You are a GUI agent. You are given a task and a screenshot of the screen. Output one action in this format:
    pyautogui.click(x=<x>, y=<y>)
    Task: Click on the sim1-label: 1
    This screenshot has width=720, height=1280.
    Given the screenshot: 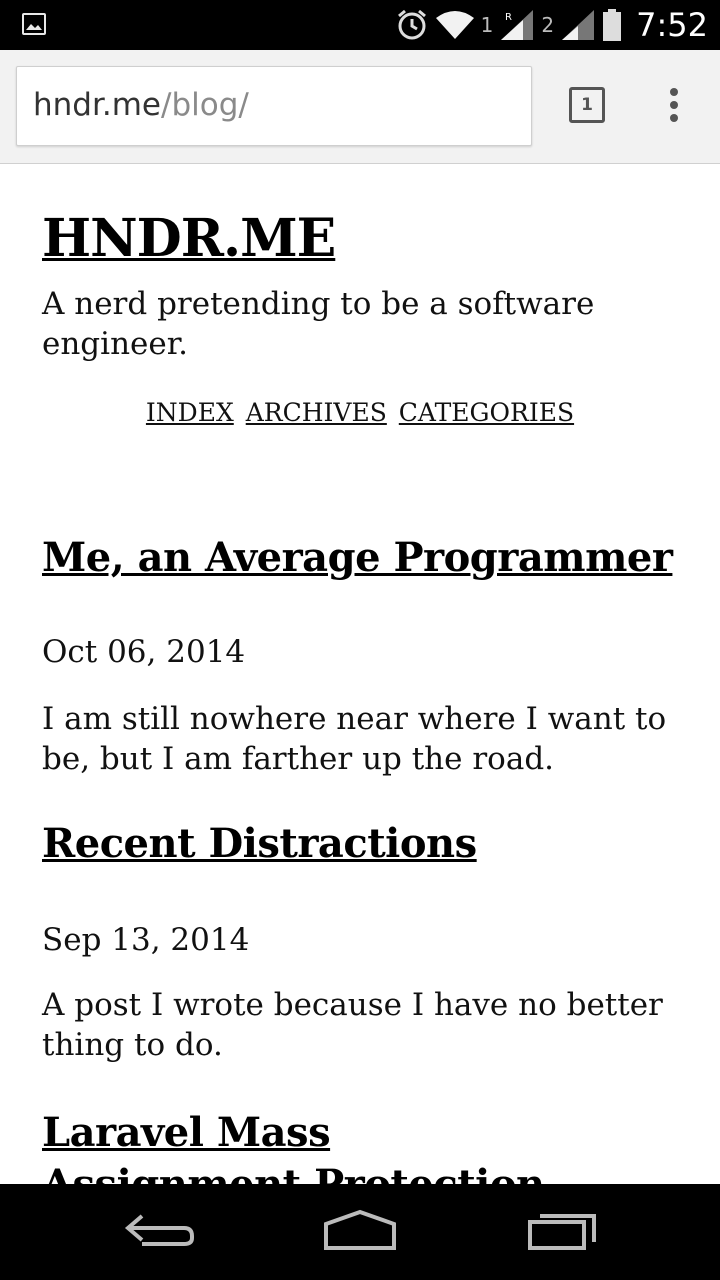 What is the action you would take?
    pyautogui.click(x=487, y=25)
    